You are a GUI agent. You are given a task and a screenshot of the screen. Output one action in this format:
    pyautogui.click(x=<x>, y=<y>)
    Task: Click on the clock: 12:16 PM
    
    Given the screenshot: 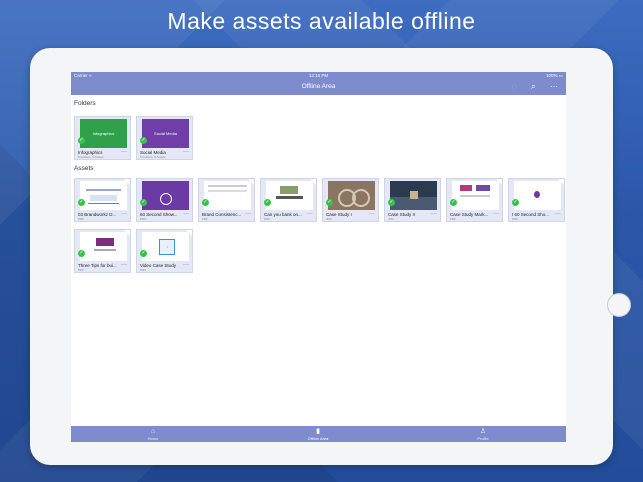 What is the action you would take?
    pyautogui.click(x=318, y=75)
    